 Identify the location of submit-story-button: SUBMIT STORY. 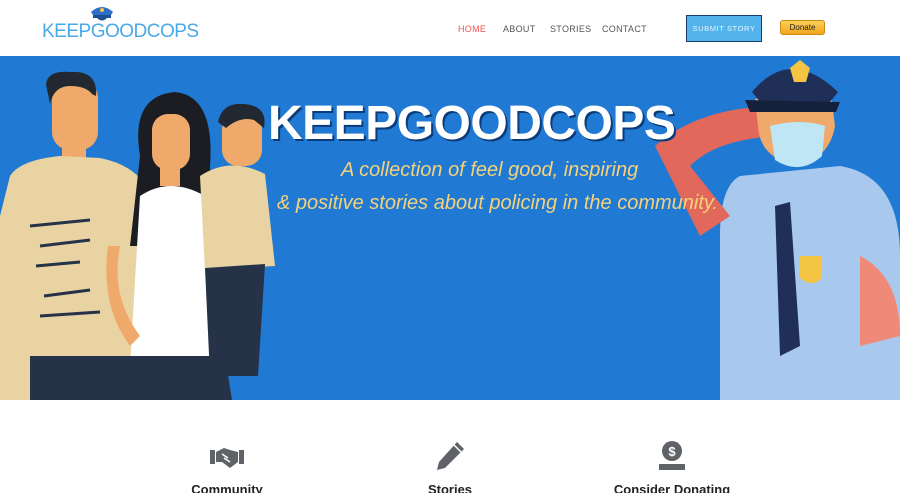
(724, 28).